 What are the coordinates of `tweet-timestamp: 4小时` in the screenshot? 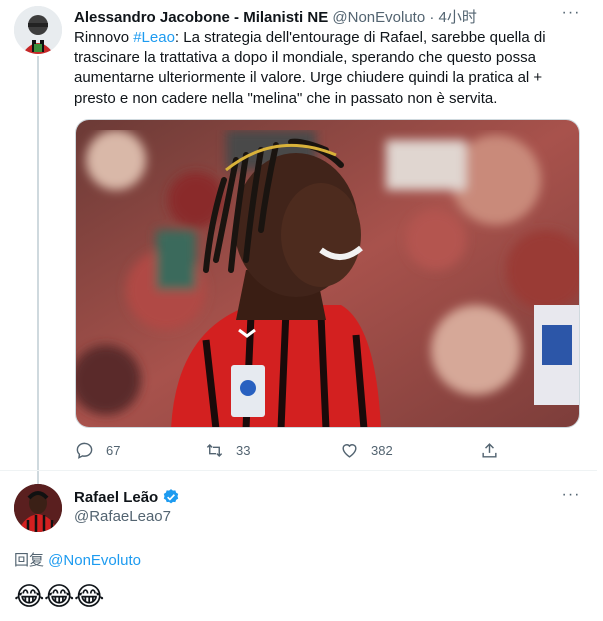 It's located at (458, 17).